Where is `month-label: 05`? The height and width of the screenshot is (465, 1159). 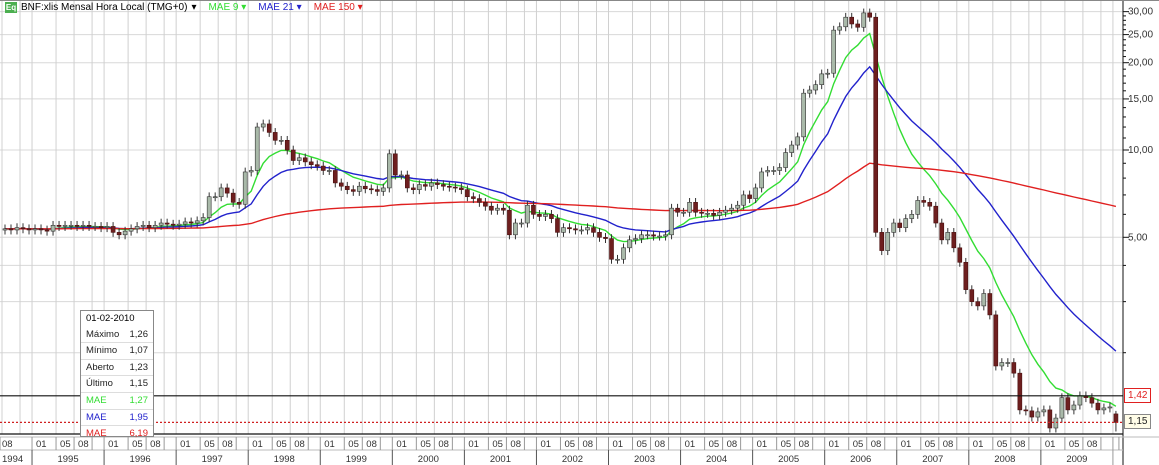
month-label: 05 is located at coordinates (714, 444).